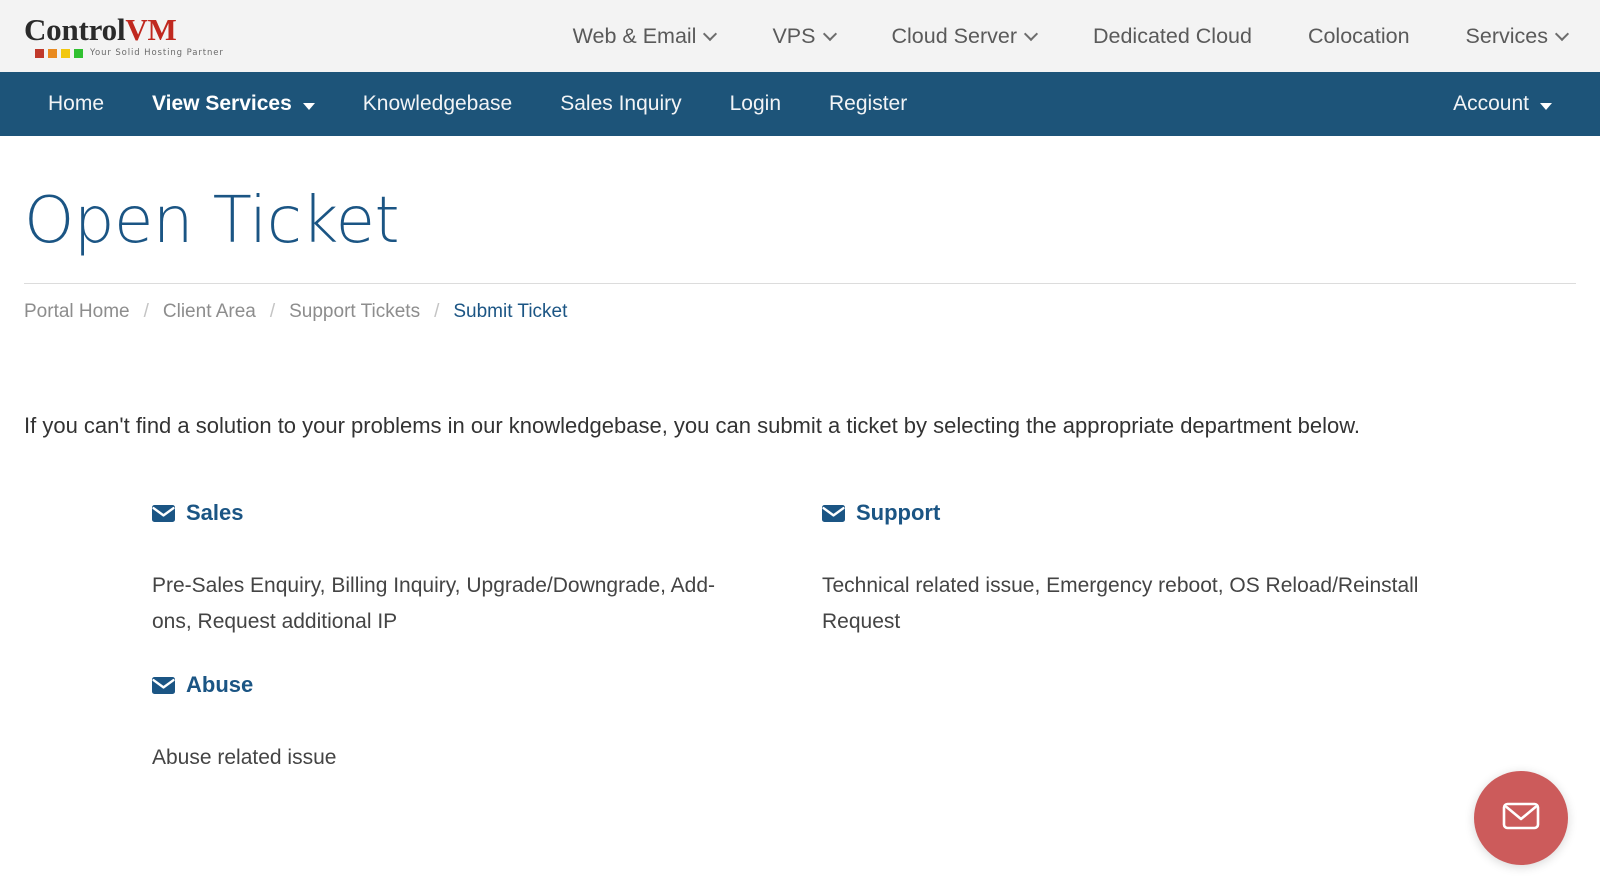 The image size is (1600, 887). What do you see at coordinates (39, 53) in the screenshot?
I see `logo-swatch-red` at bounding box center [39, 53].